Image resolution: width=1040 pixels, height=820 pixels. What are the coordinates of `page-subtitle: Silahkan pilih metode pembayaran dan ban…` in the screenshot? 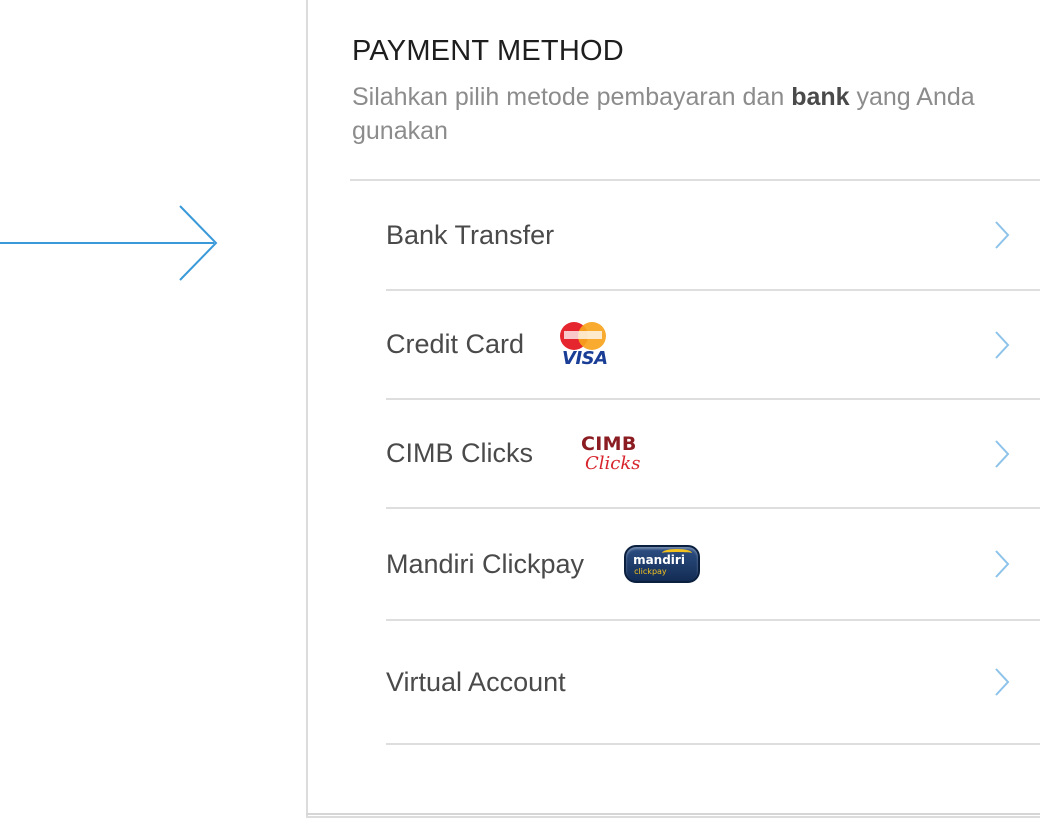 It's located at (682, 114).